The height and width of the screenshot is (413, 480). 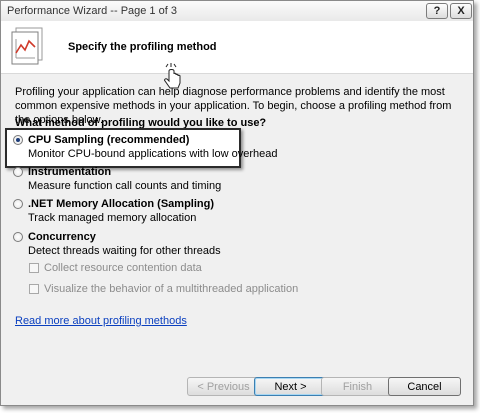 What do you see at coordinates (237, 11) in the screenshot?
I see `title-bar: Performance Wizard -- Page 1 of 3 ? X` at bounding box center [237, 11].